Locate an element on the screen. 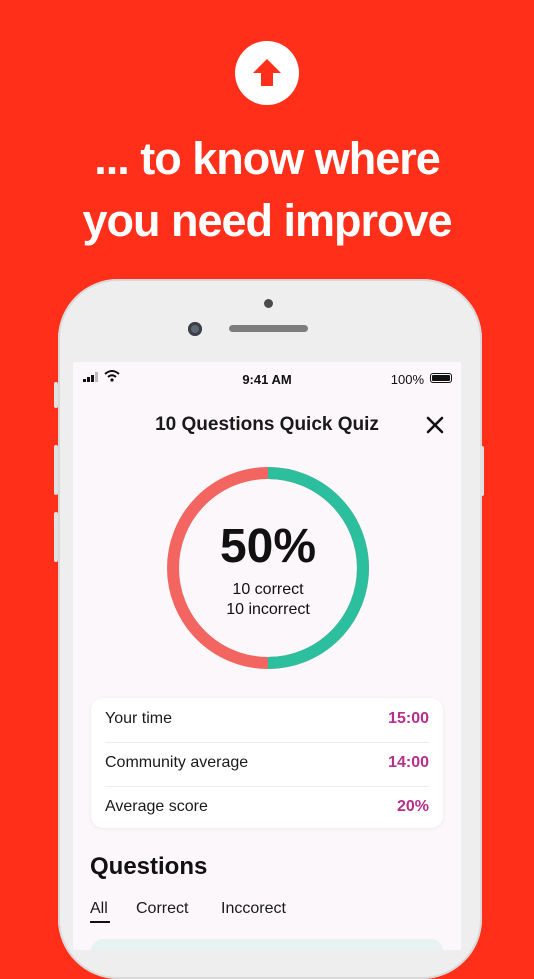  stat-row-average-score: Average score 20% is located at coordinates (267, 808).